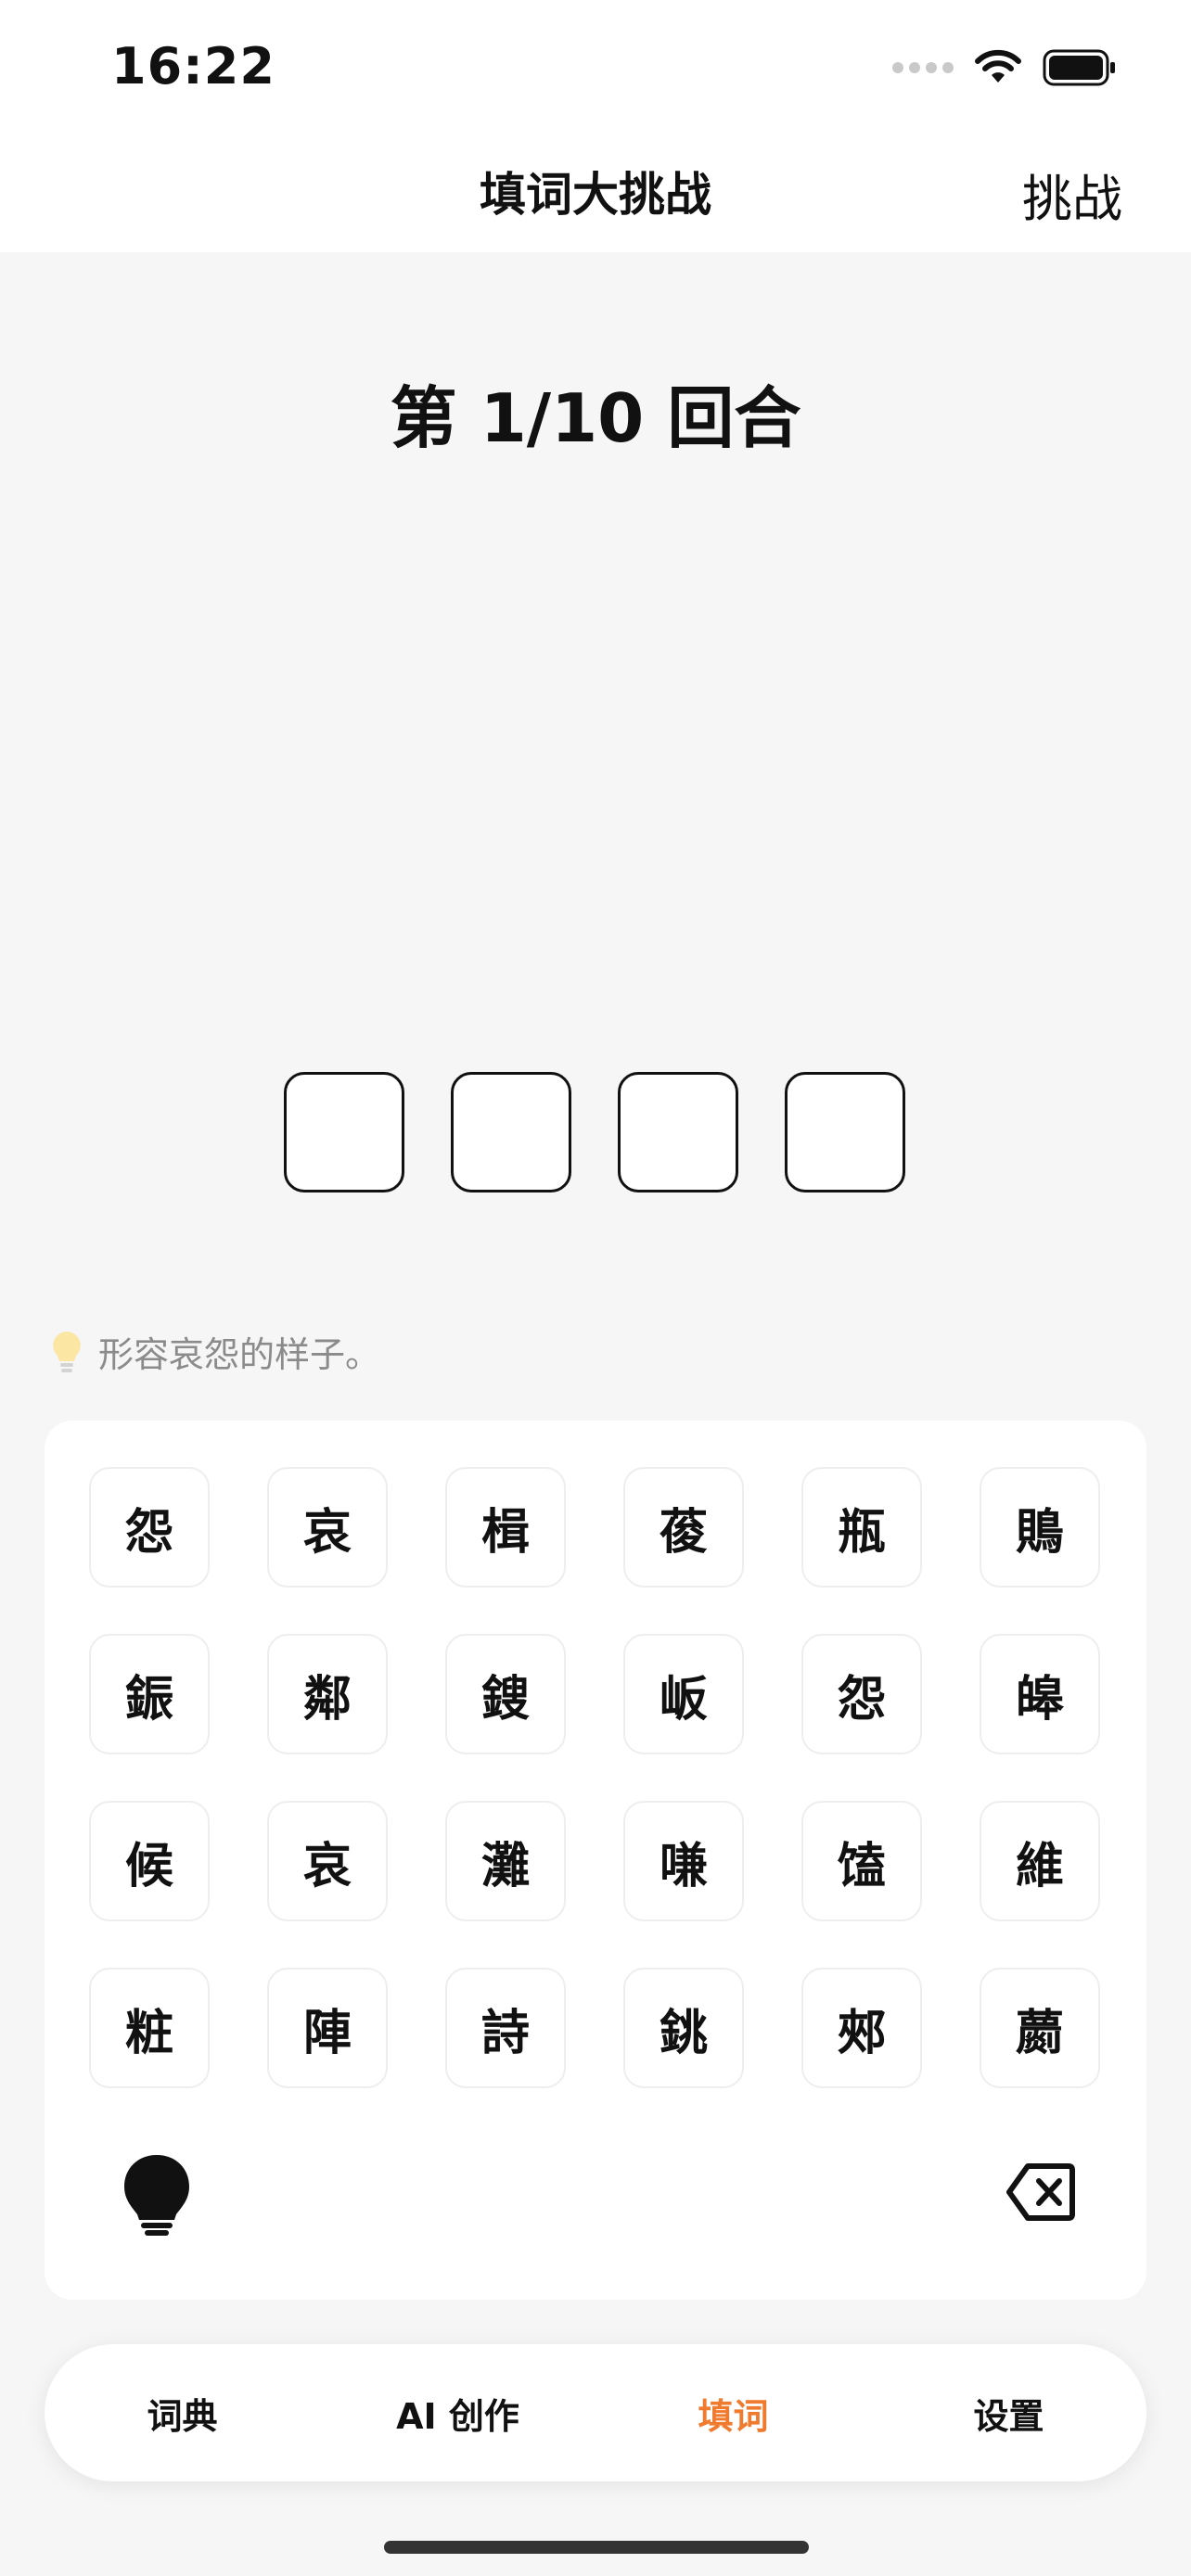 Image resolution: width=1191 pixels, height=2576 pixels. I want to click on hint-line: 形容哀怨的样子。, so click(215, 1351).